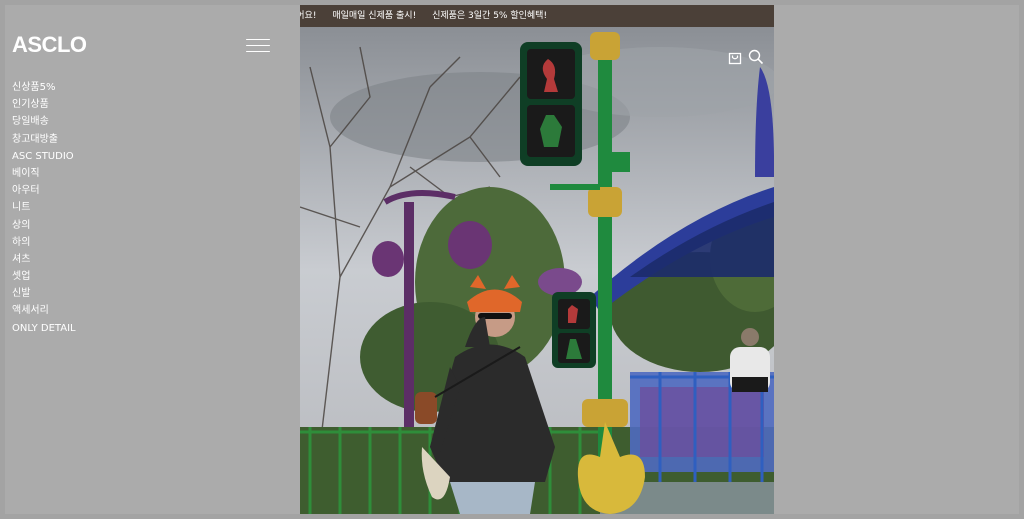 This screenshot has height=519, width=1024. Describe the element at coordinates (374, 16) in the screenshot. I see `banner-message: 매일매일 신제품 출시!` at that location.